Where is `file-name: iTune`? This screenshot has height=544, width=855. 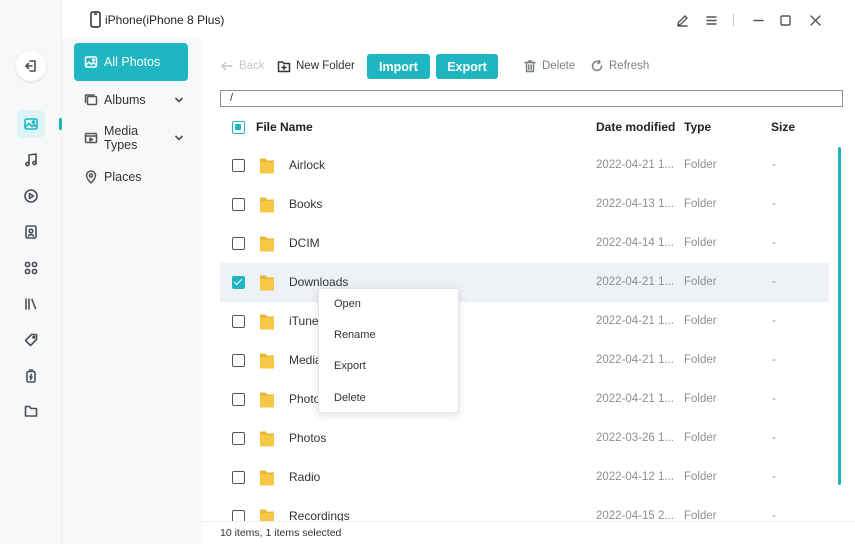
file-name: iTune is located at coordinates (304, 321).